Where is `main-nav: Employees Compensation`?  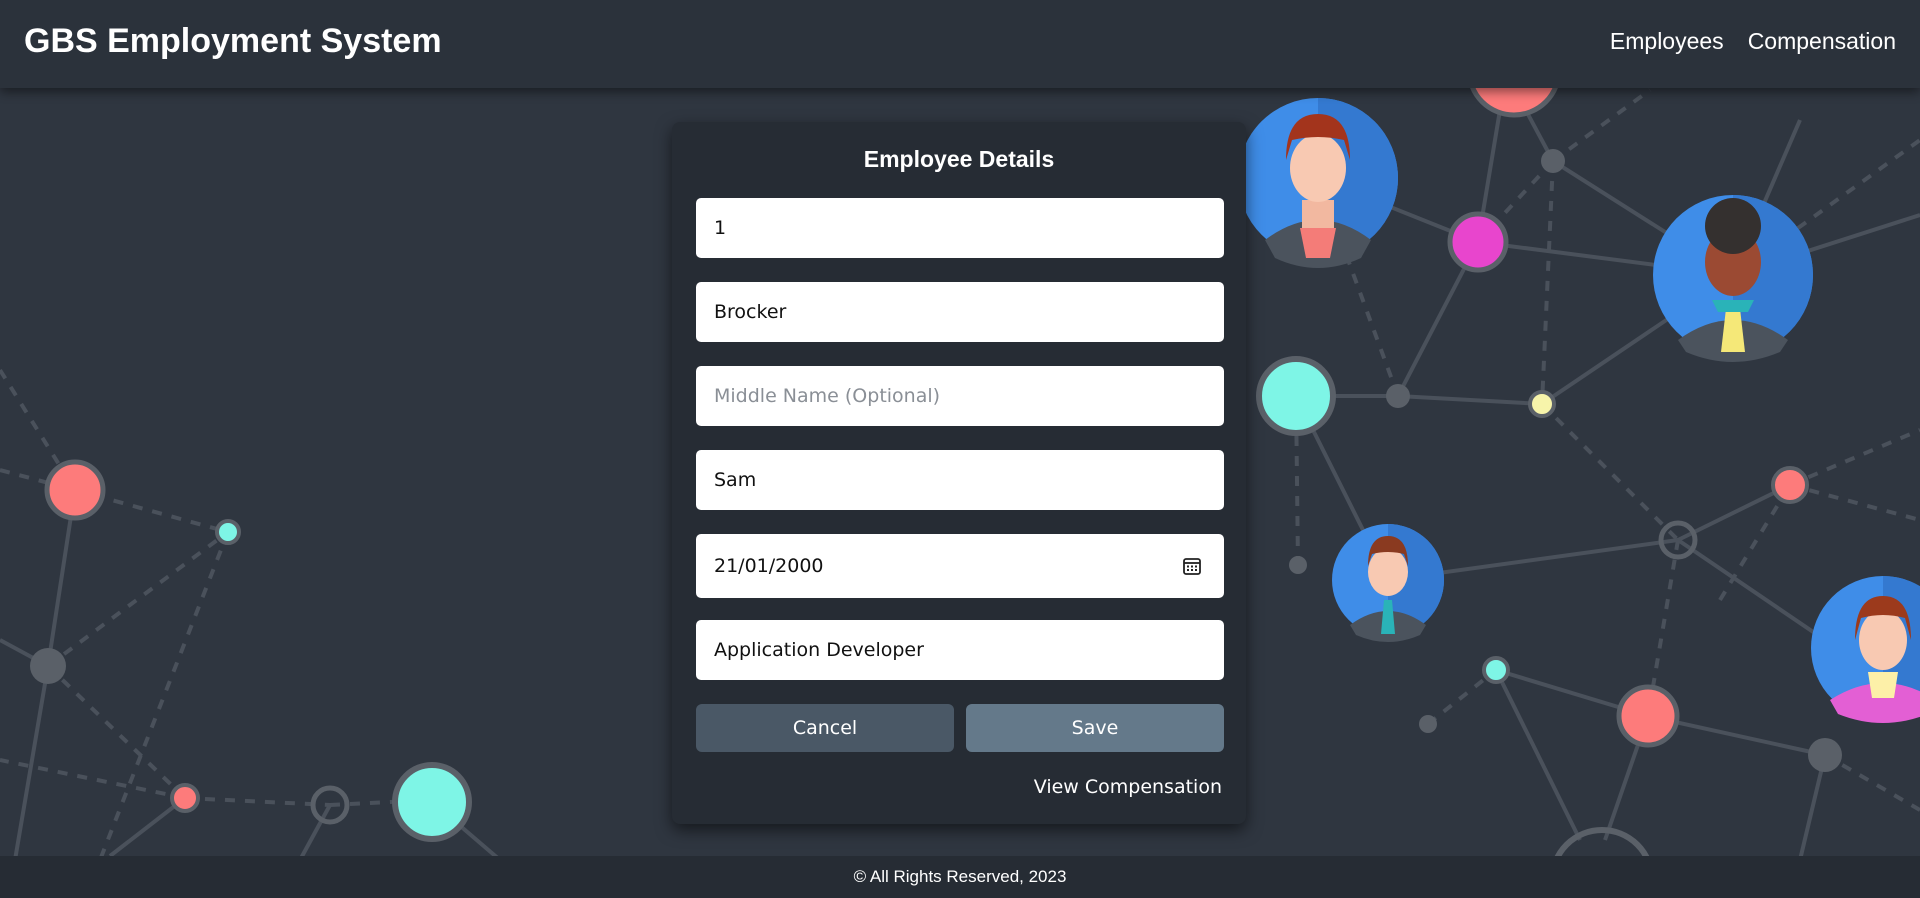
main-nav: Employees Compensation is located at coordinates (1753, 41).